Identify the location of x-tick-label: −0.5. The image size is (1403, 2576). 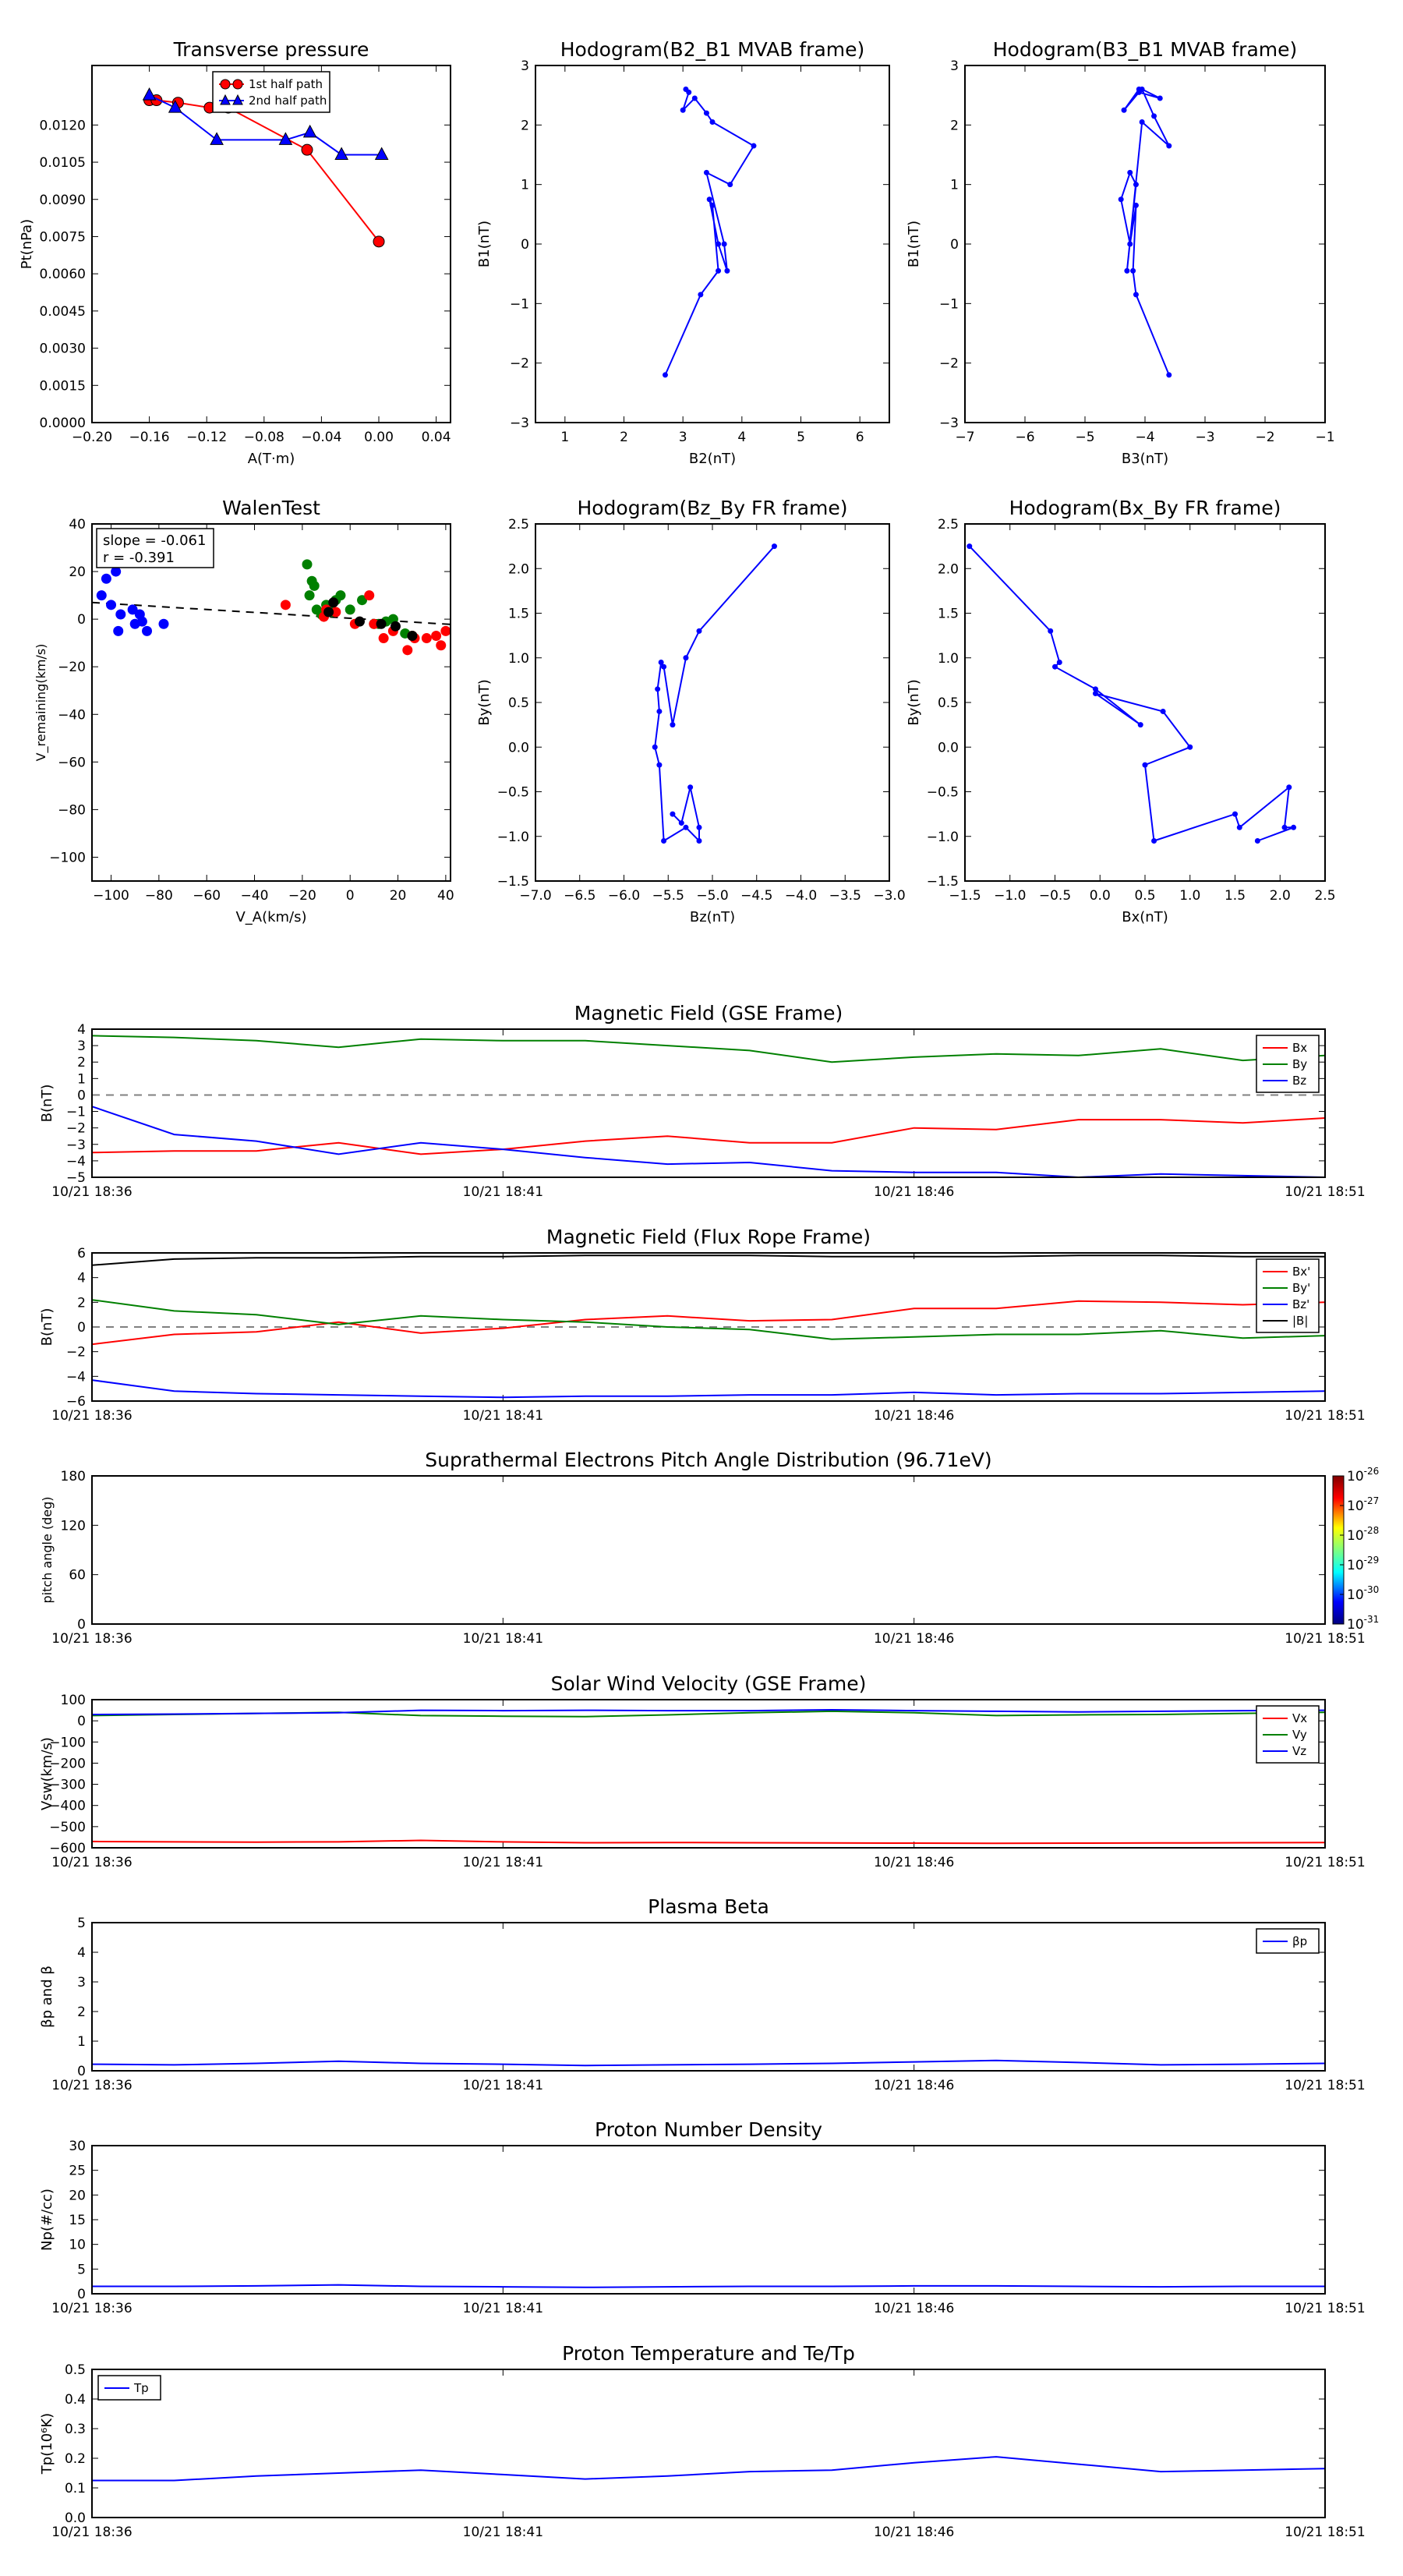
(1055, 896).